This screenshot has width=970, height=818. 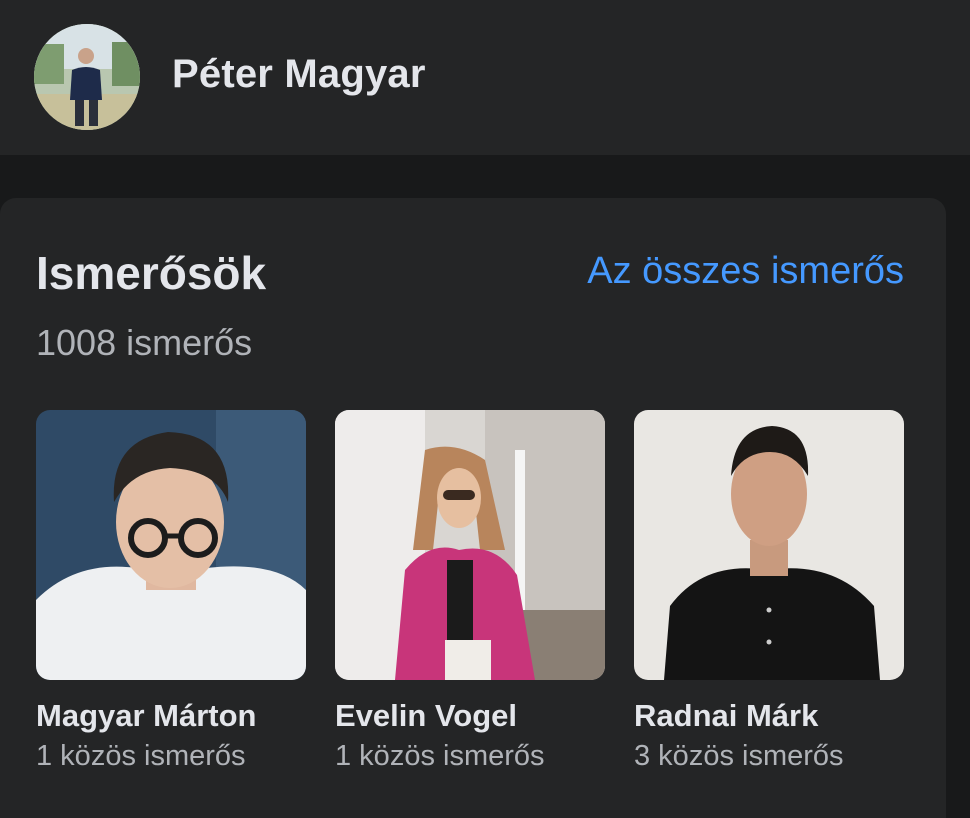 What do you see at coordinates (299, 74) in the screenshot?
I see `profile-name: Péter Magyar` at bounding box center [299, 74].